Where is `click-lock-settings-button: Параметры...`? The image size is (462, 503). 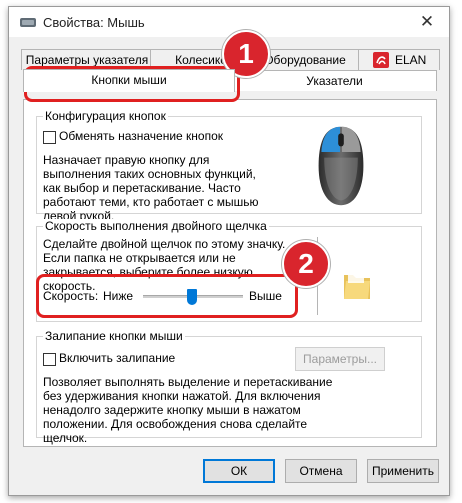 click-lock-settings-button: Параметры... is located at coordinates (340, 359).